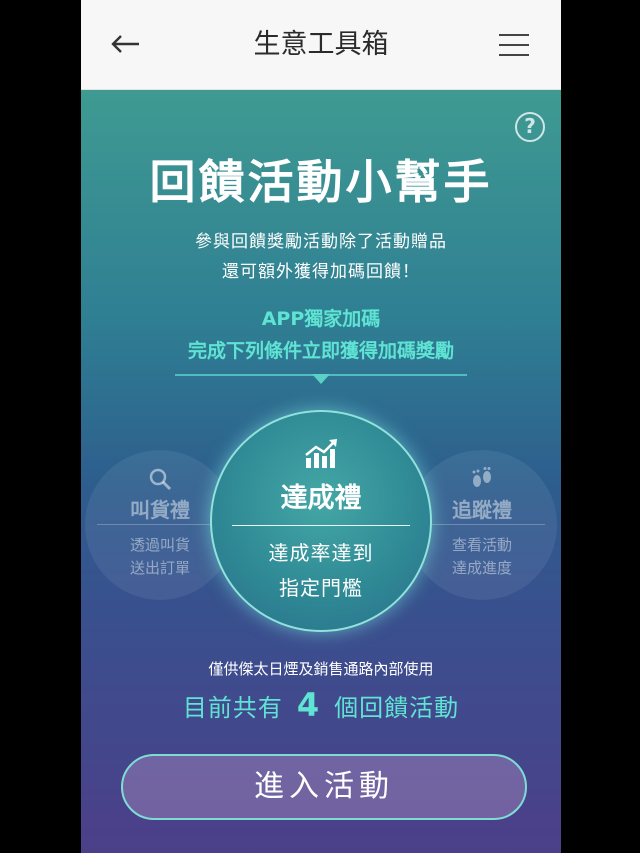  I want to click on subtitle-line-1: 參與回饋獎勵活動除了活動贈品, so click(321, 242).